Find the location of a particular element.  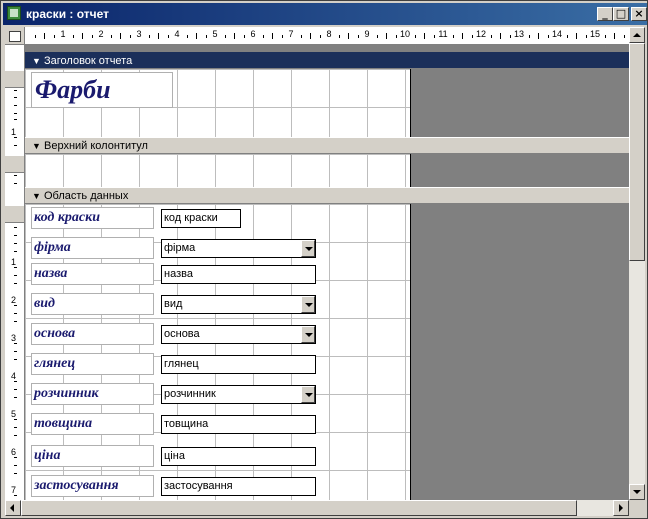

control-source-text: застосування is located at coordinates (198, 486).